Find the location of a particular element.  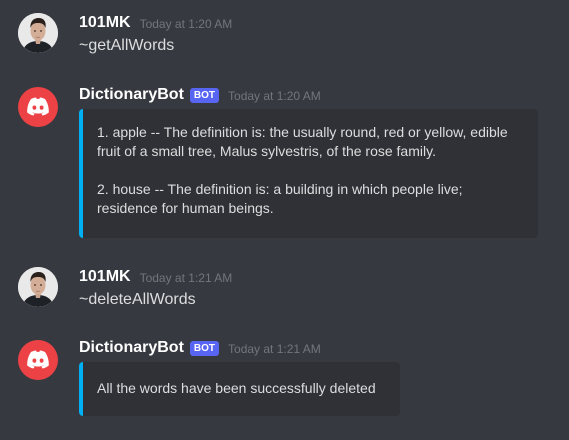

message-header: 101MK Today at 1:21 AM is located at coordinates (155, 277).